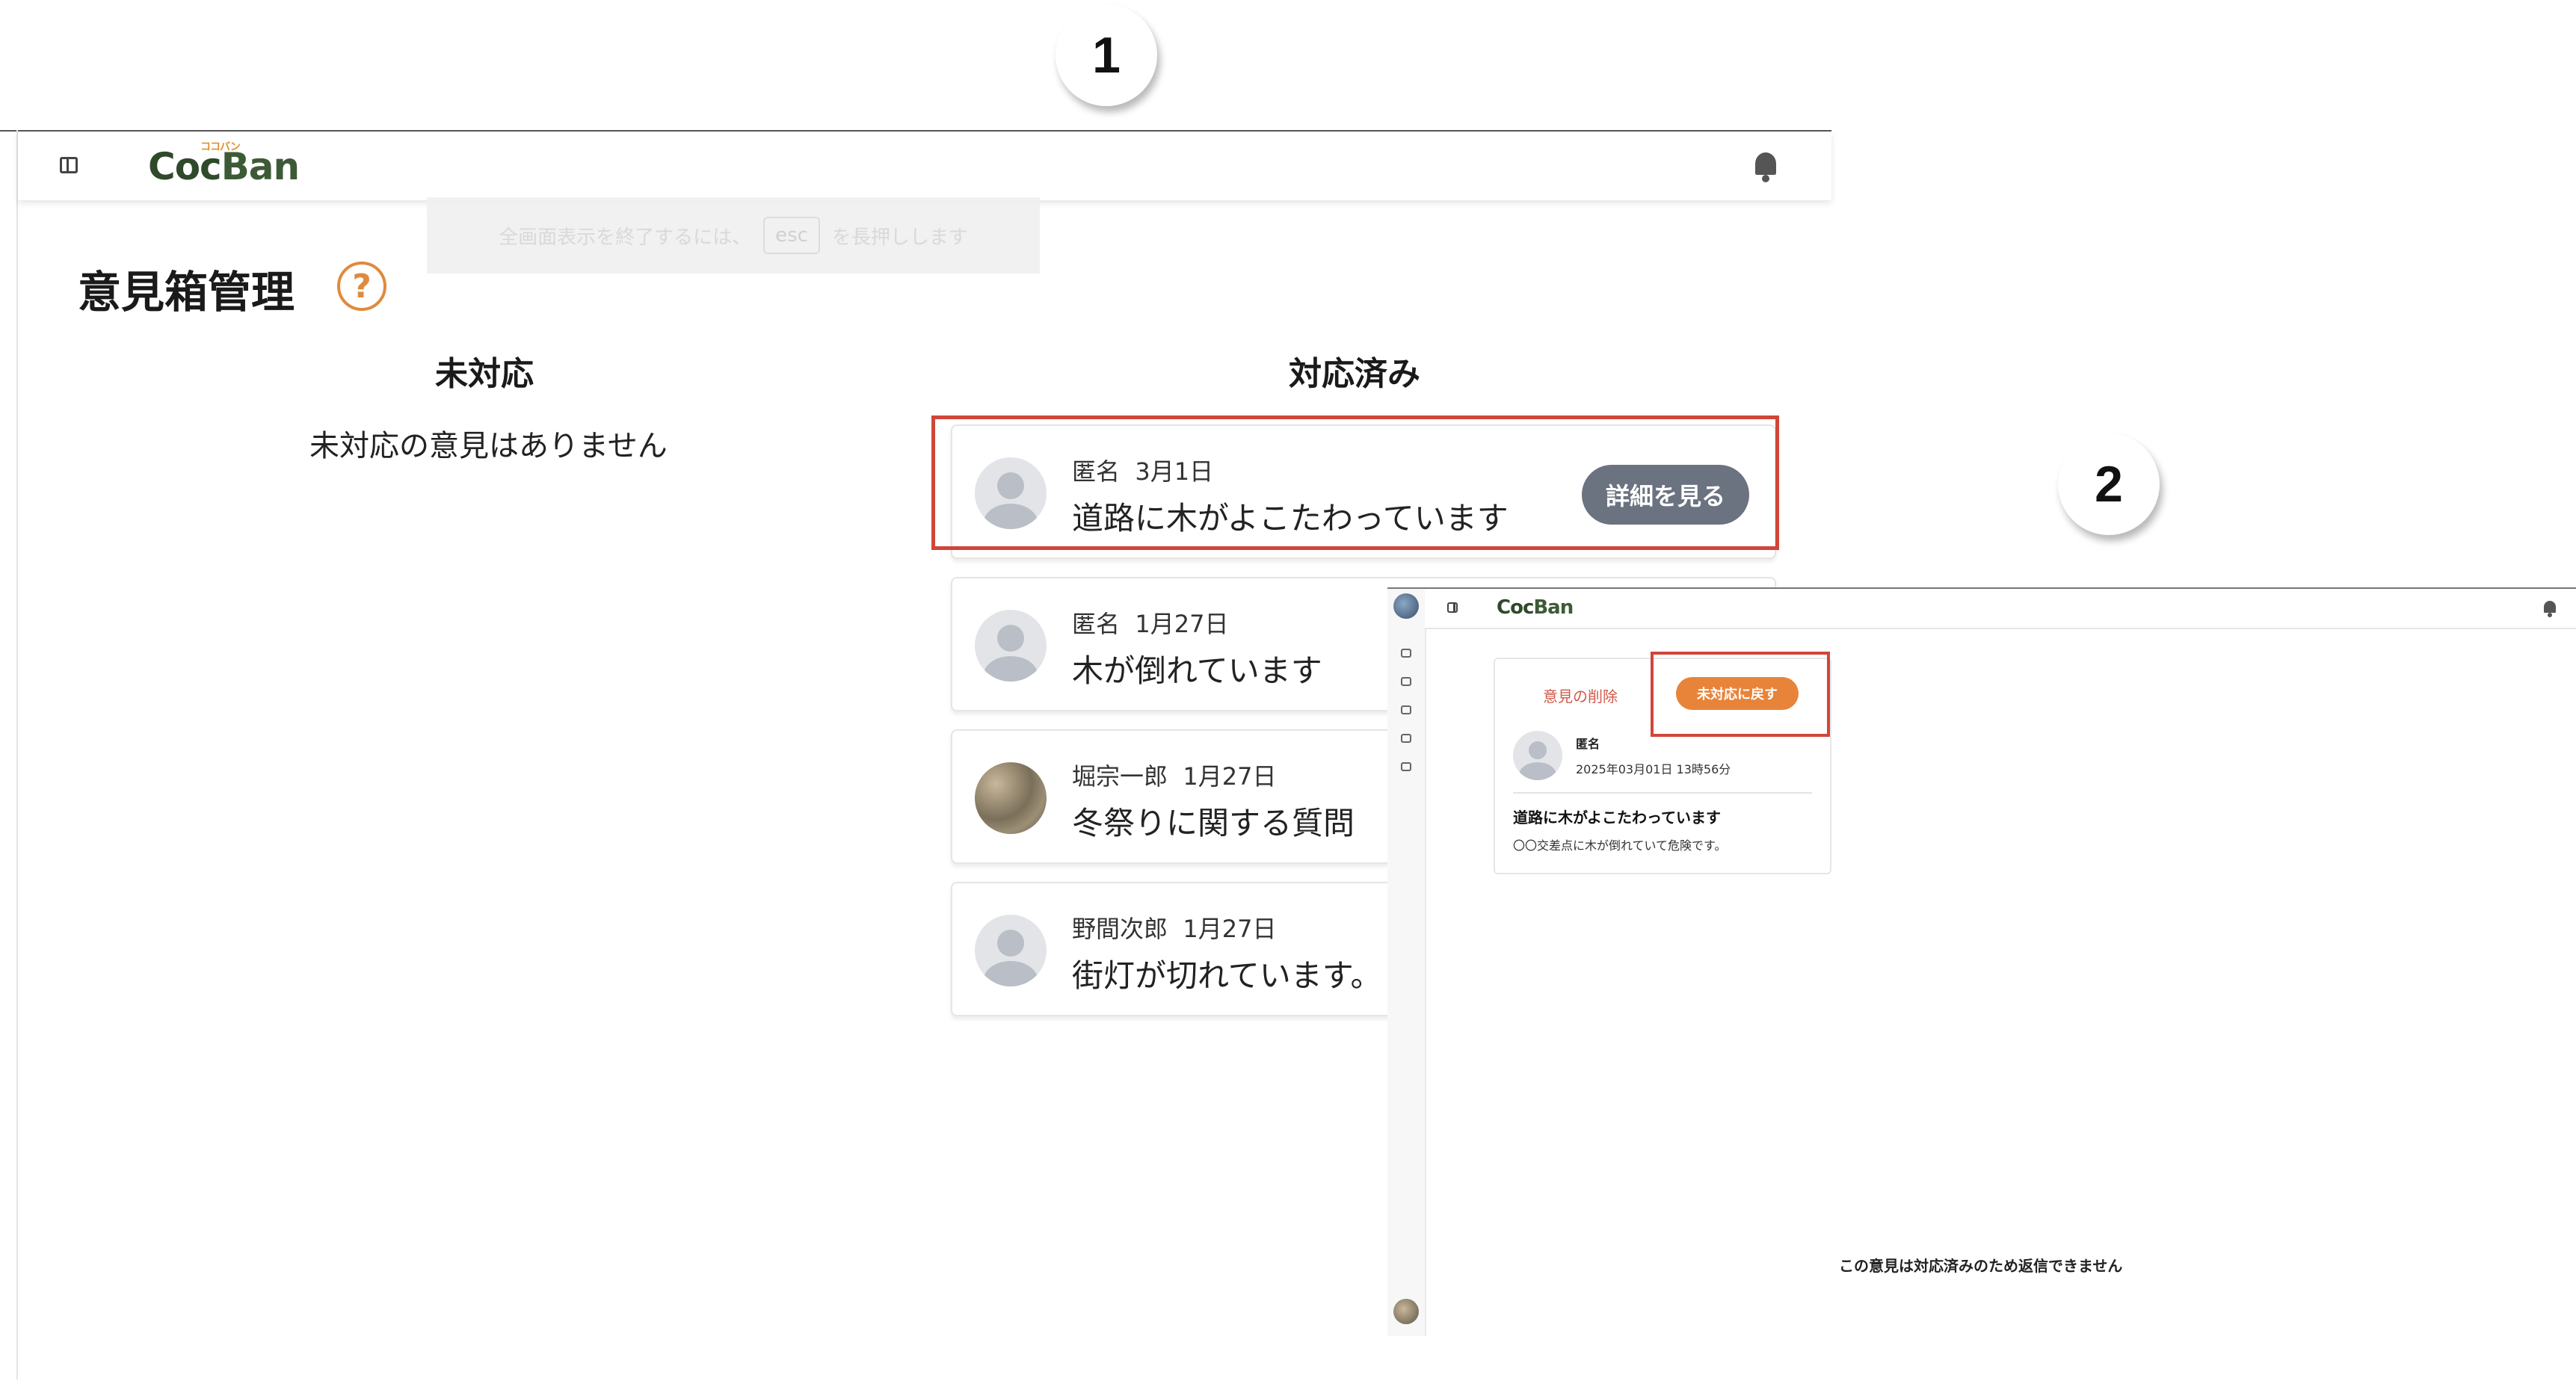  What do you see at coordinates (924, 166) in the screenshot?
I see `app-header: ココバン CocBan` at bounding box center [924, 166].